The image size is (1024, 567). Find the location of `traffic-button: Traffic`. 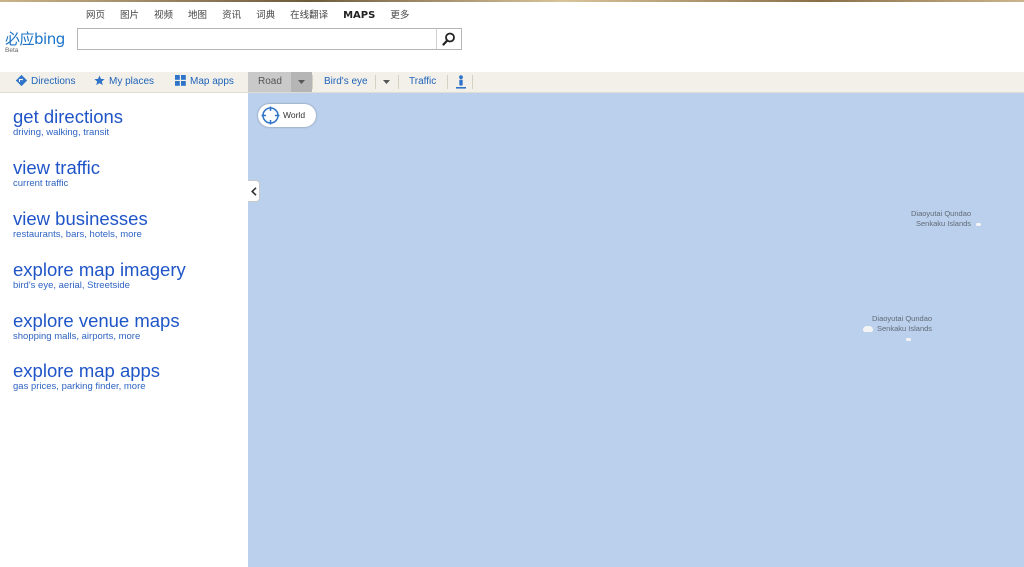

traffic-button: Traffic is located at coordinates (422, 82).